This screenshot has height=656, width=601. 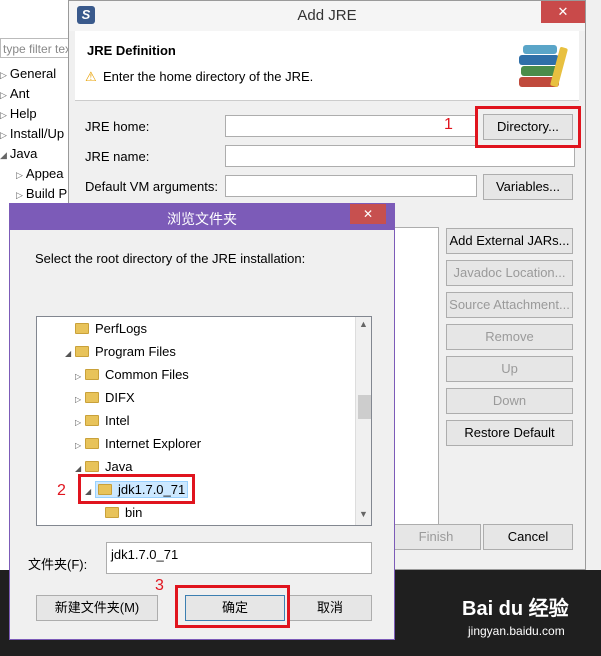 What do you see at coordinates (528, 127) in the screenshot?
I see `step-1-highlight` at bounding box center [528, 127].